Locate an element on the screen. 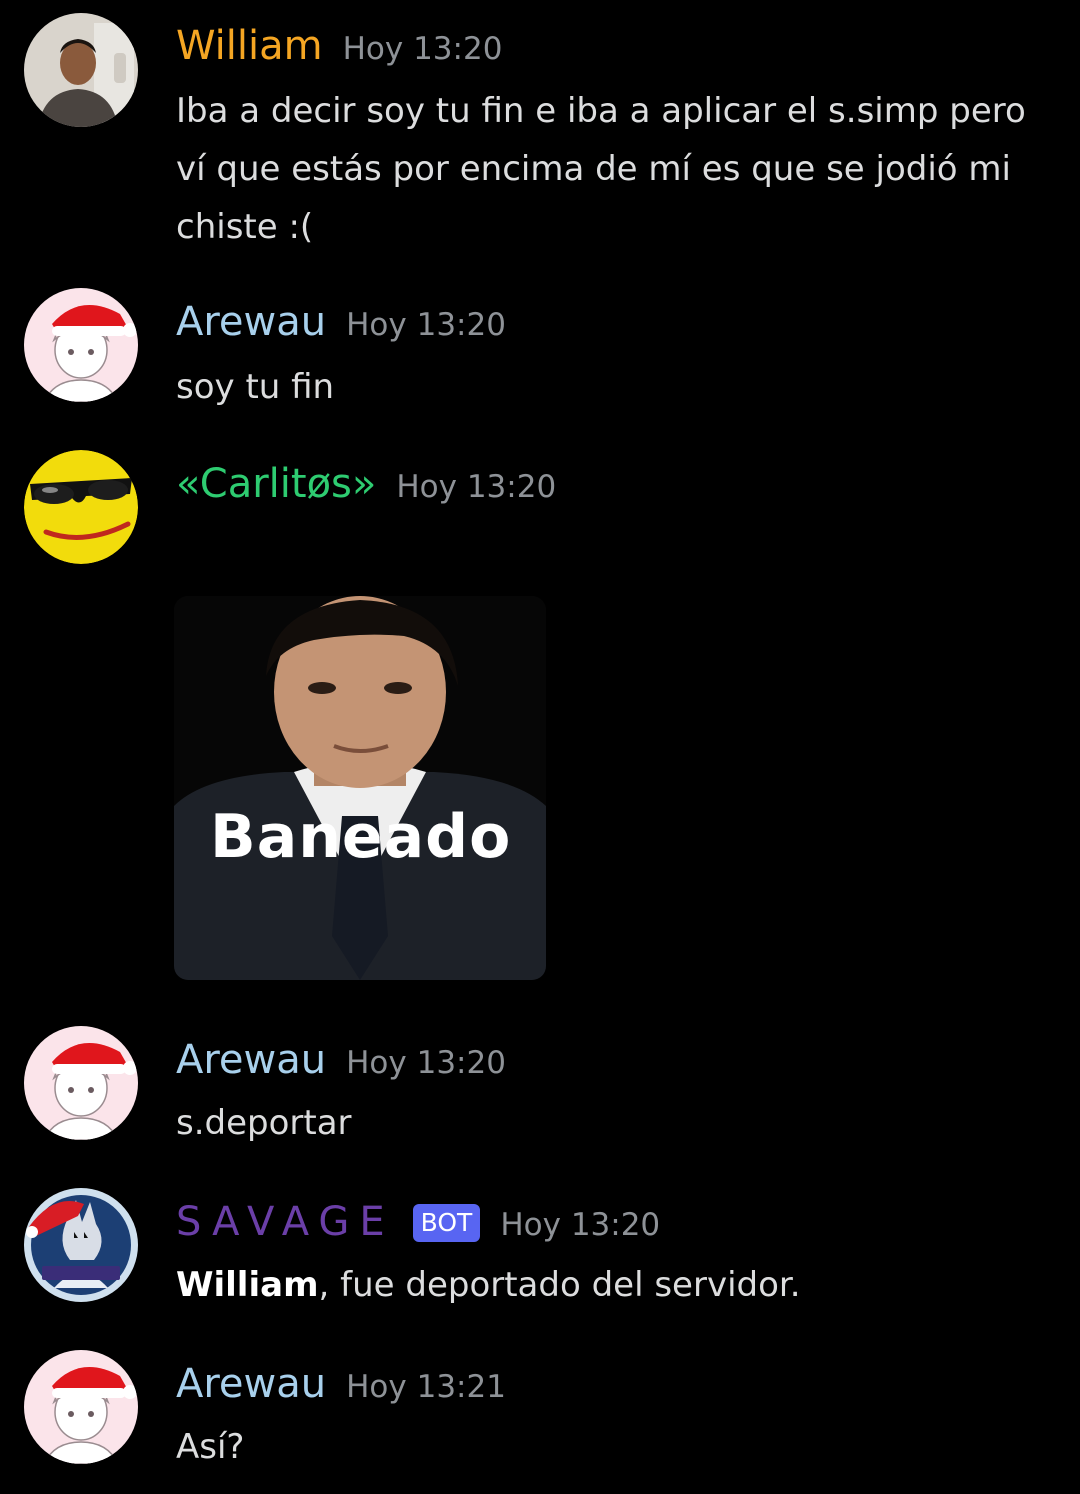  mention-william: William is located at coordinates (247, 1285).